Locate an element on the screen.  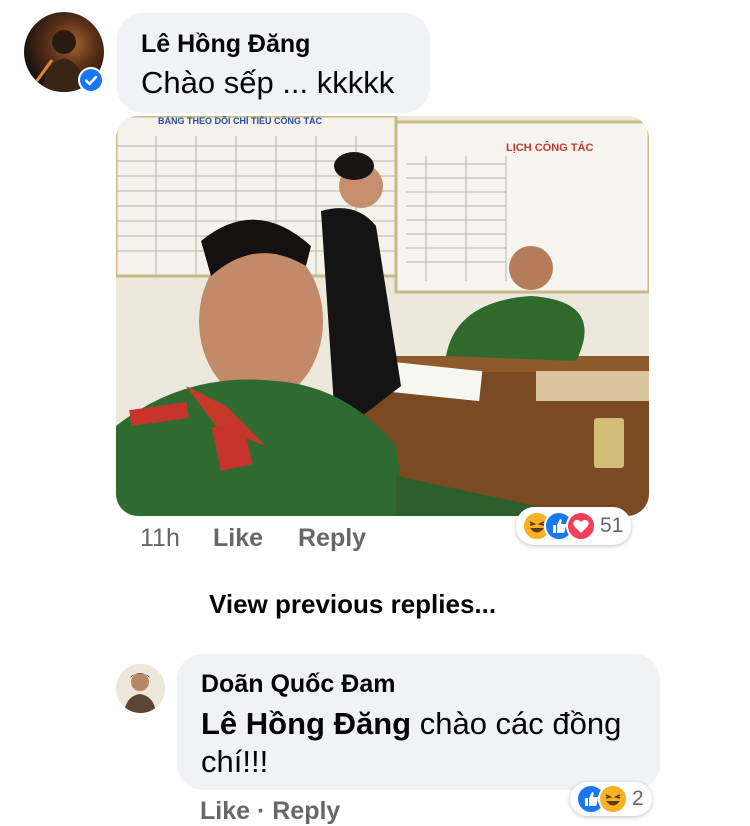
reaction-summary: 51 is located at coordinates (574, 526).